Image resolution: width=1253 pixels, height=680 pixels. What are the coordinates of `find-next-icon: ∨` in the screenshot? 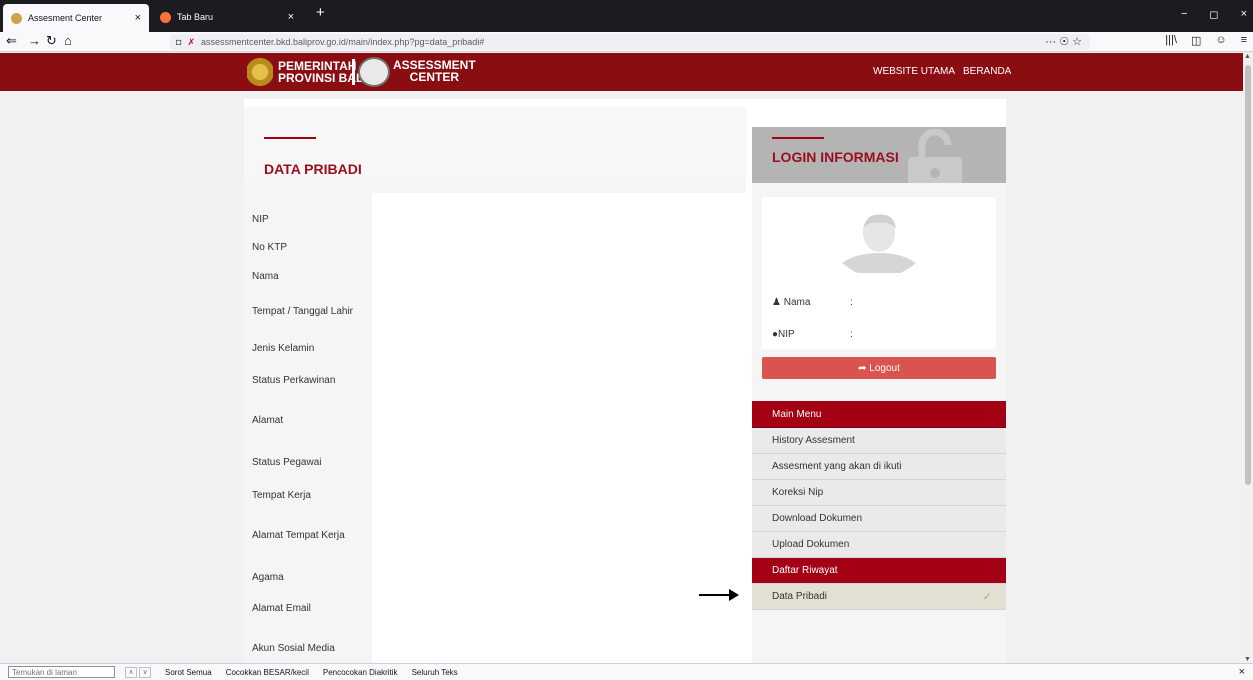 It's located at (145, 672).